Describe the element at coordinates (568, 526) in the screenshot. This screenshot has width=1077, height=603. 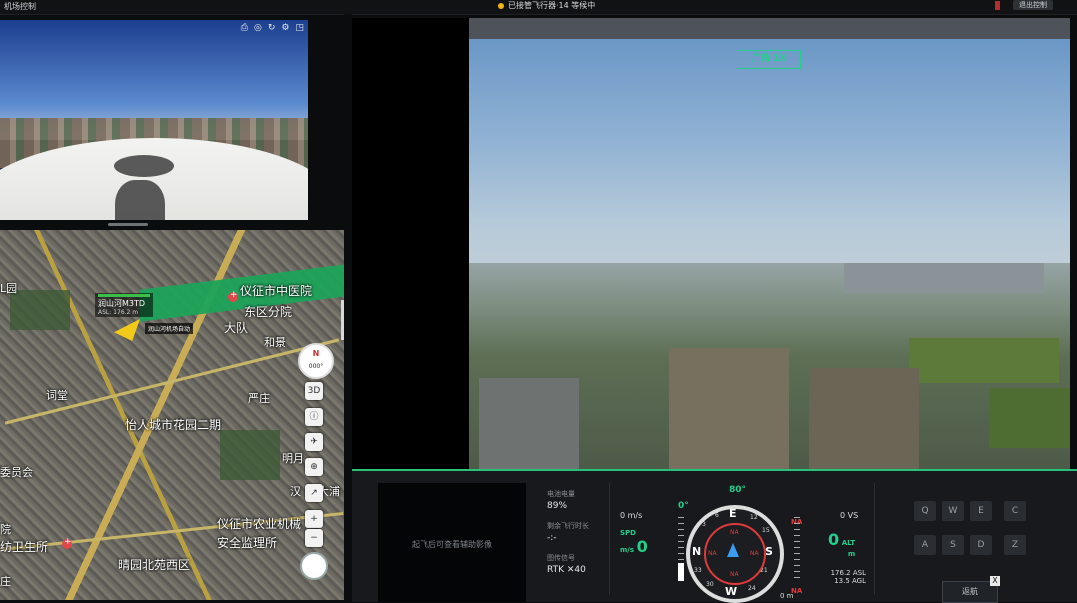
I see `flight-time-label: 剩余飞行时长` at that location.